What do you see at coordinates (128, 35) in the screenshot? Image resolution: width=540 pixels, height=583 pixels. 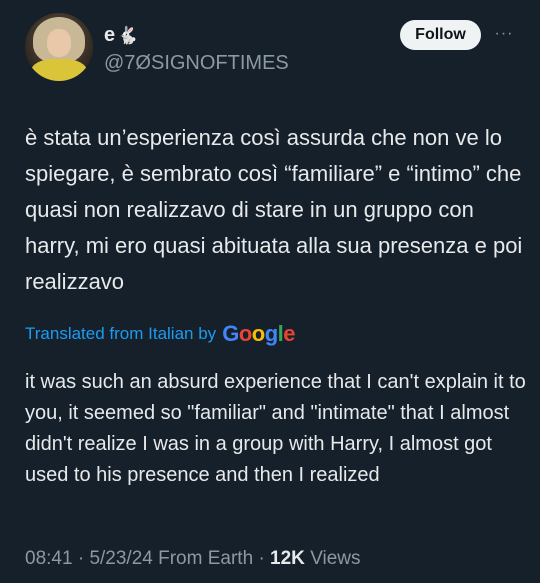 I see `rabbit-icon: 🐇` at bounding box center [128, 35].